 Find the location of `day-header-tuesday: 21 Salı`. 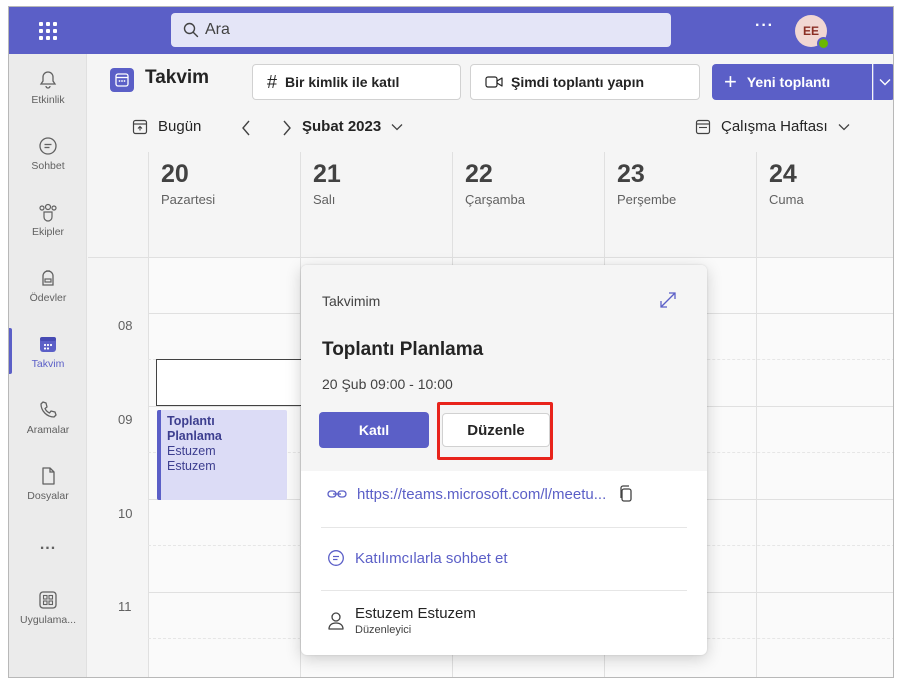

day-header-tuesday: 21 Salı is located at coordinates (376, 205).